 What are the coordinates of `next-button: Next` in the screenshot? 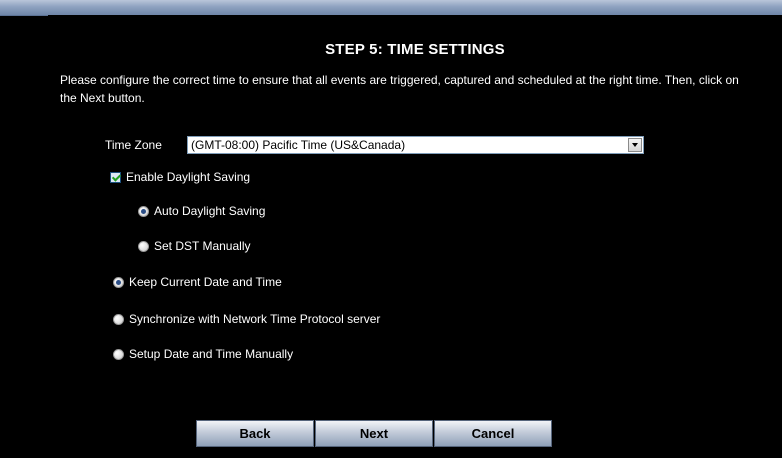 It's located at (374, 433).